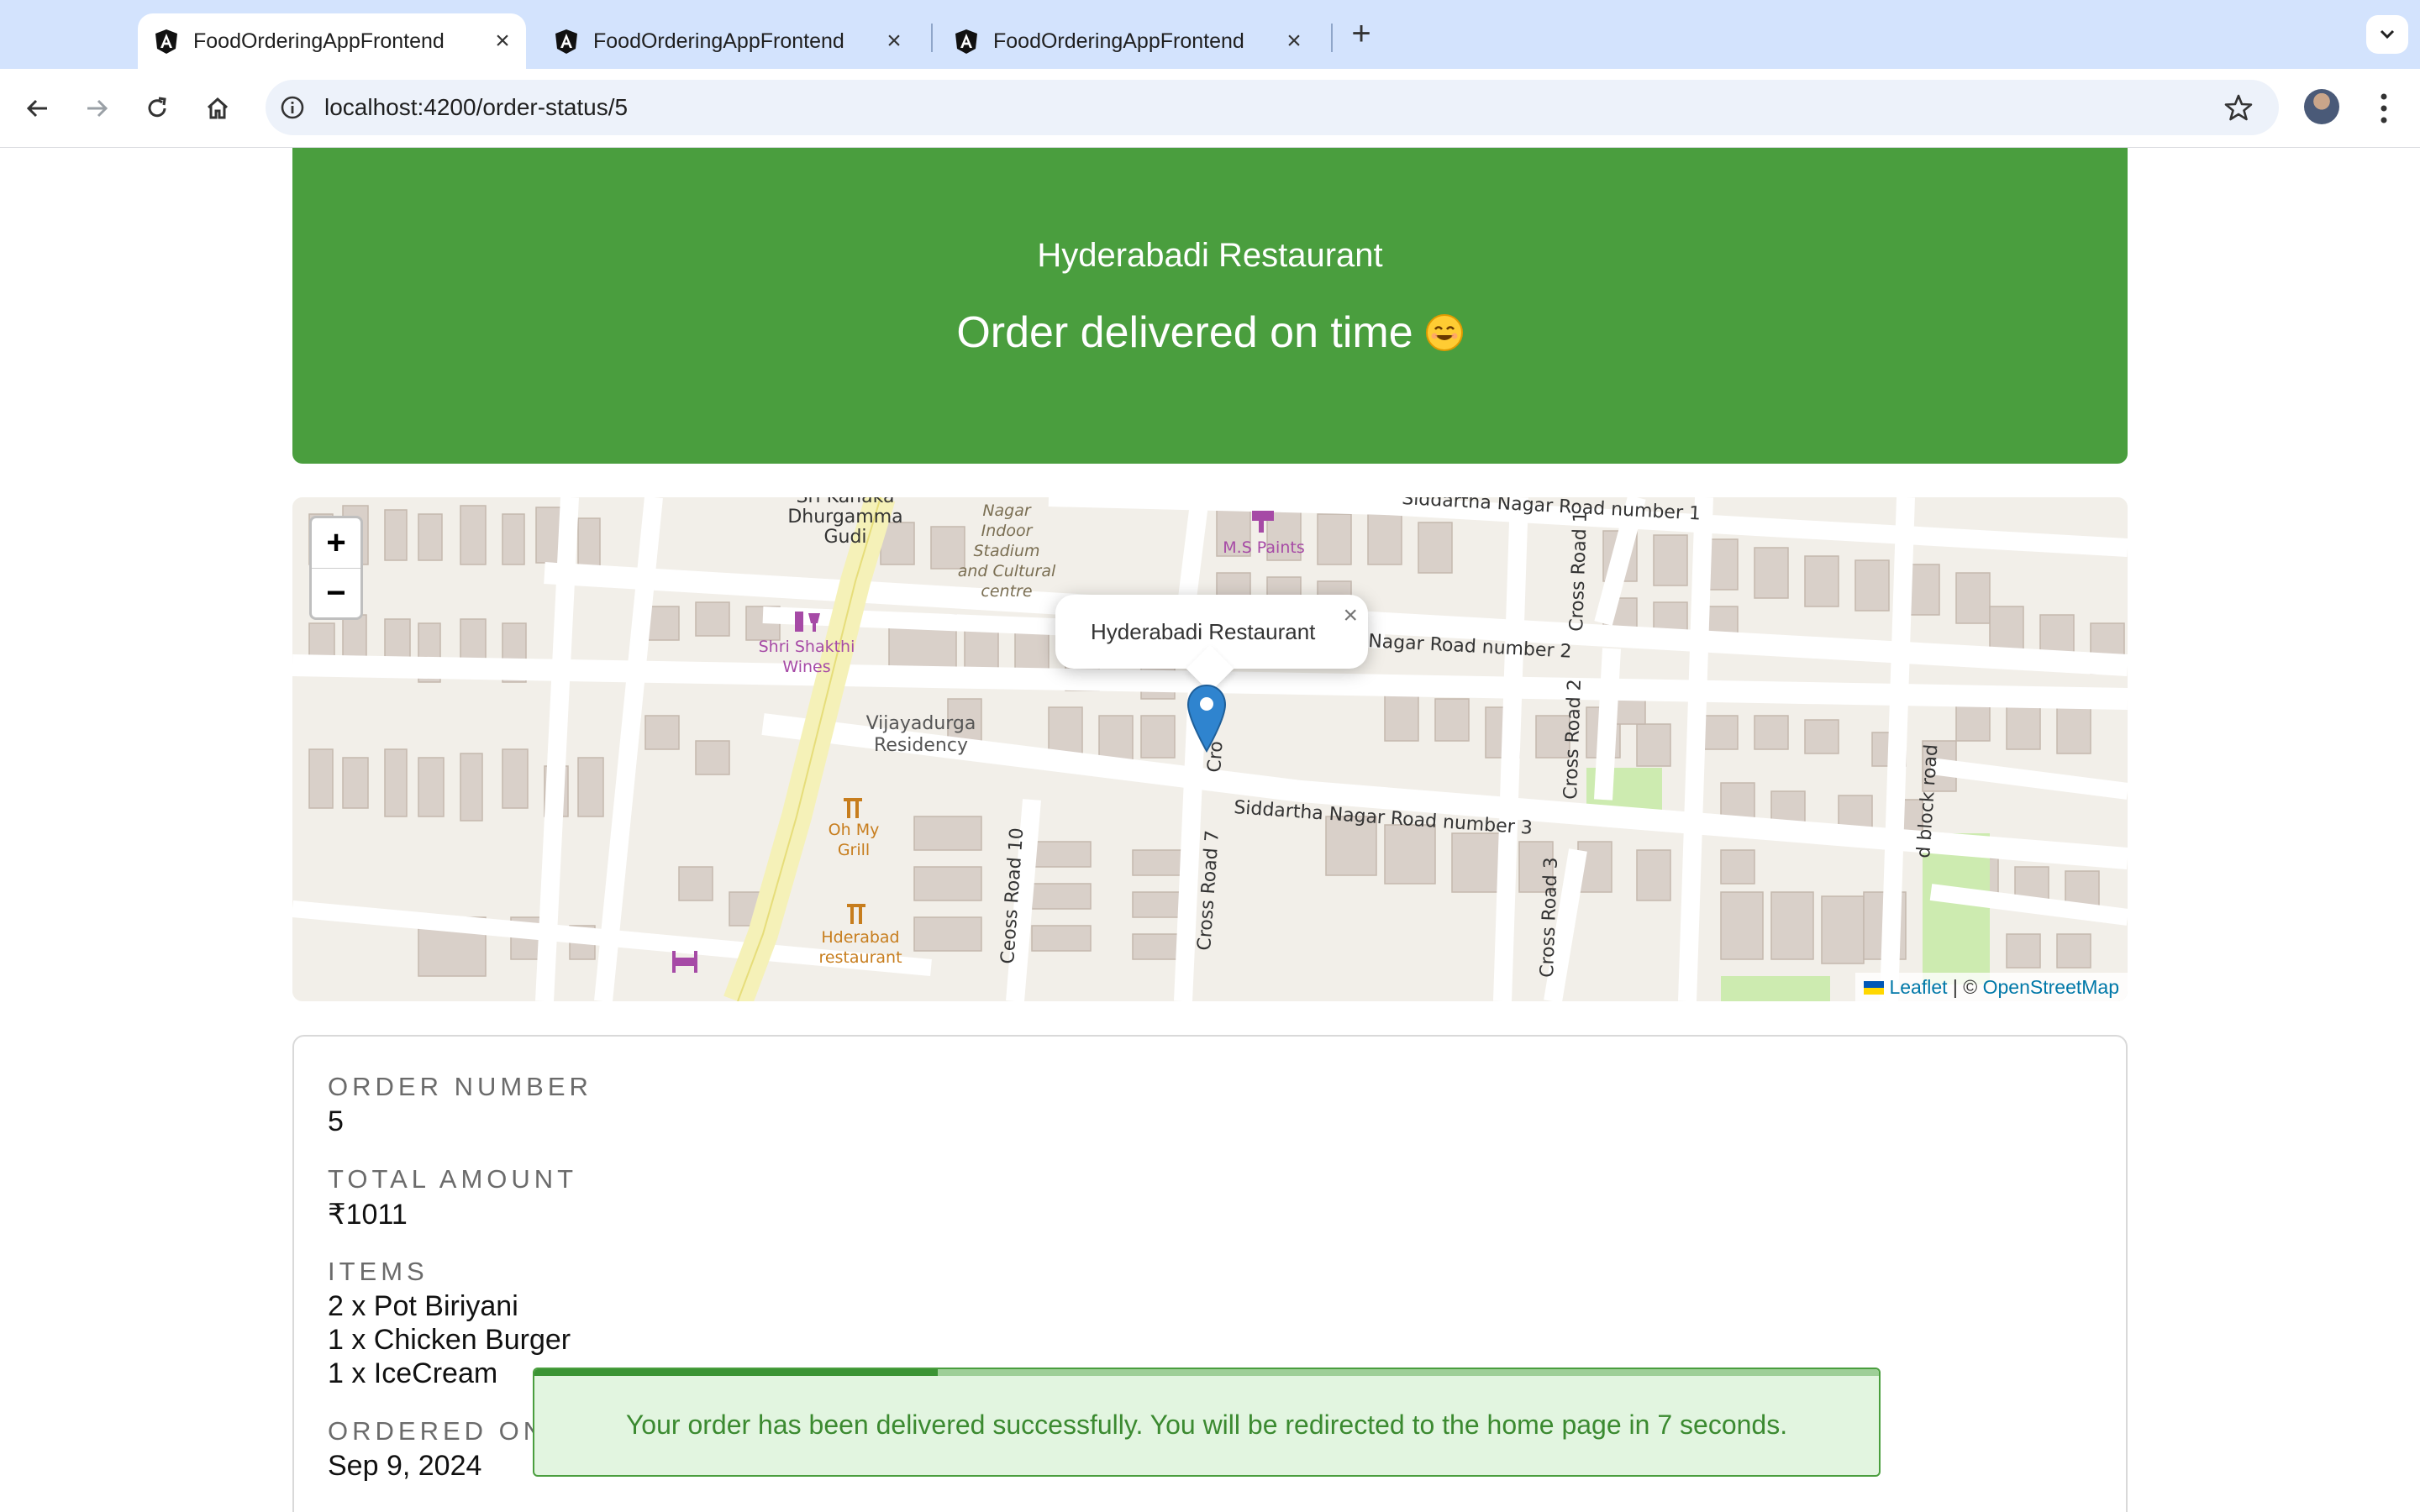 This screenshot has height=1512, width=2420. What do you see at coordinates (378, 1271) in the screenshot?
I see `items-label: ITEMS` at bounding box center [378, 1271].